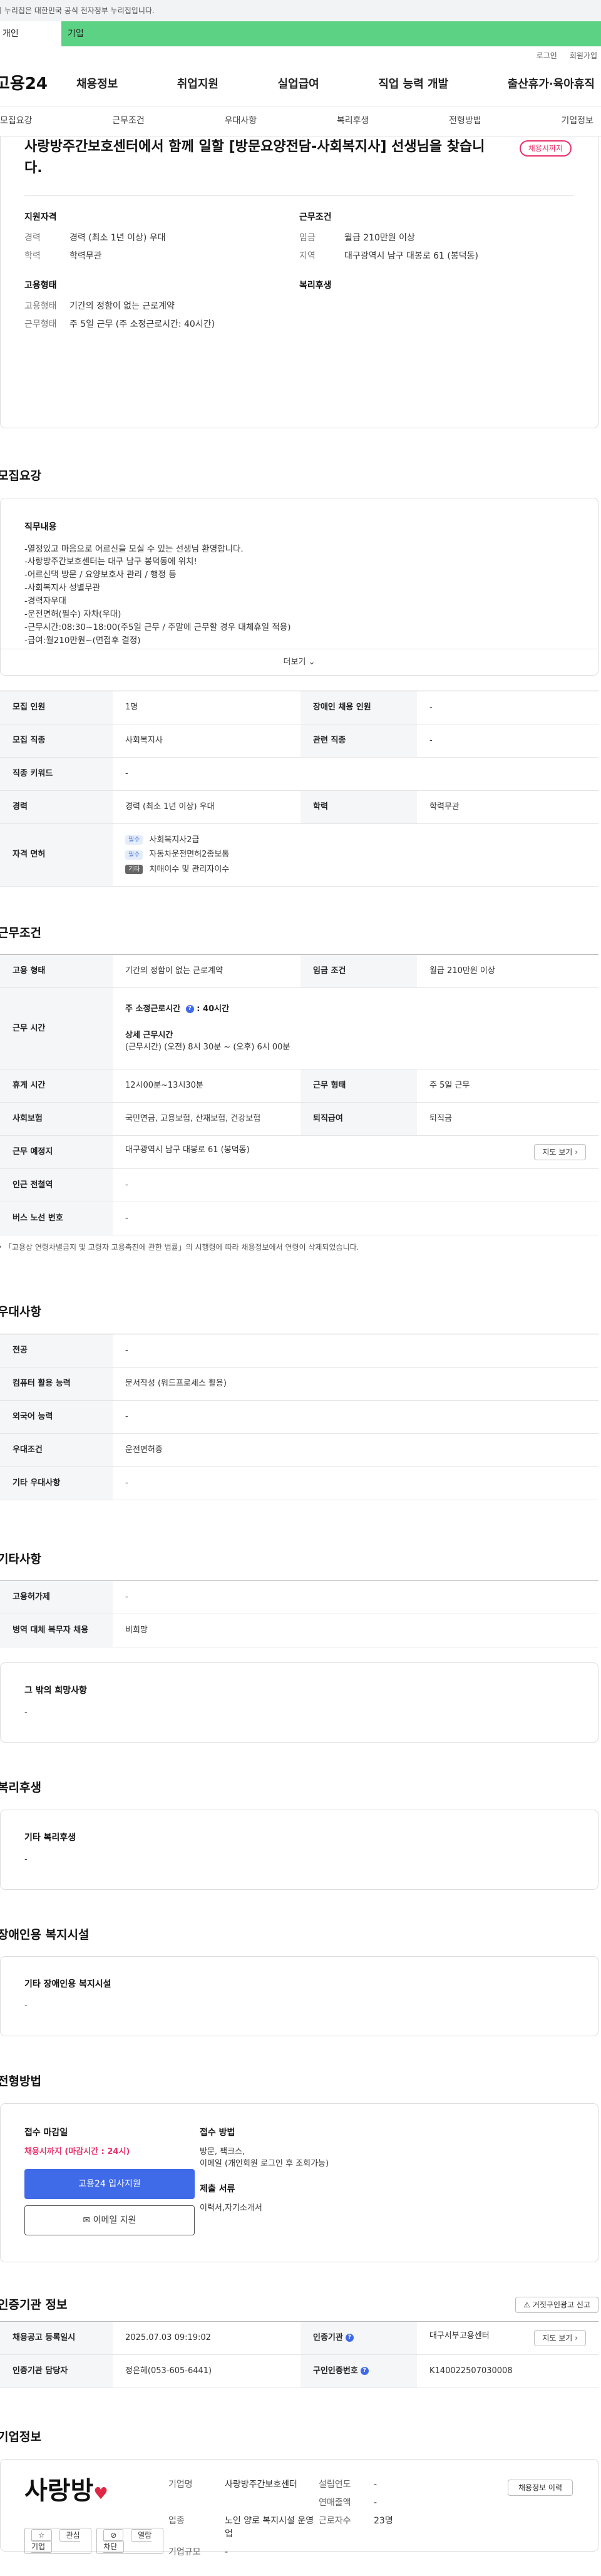 The width and height of the screenshot is (601, 2576). Describe the element at coordinates (353, 122) in the screenshot. I see `subnav-welfare: 복리후생` at that location.